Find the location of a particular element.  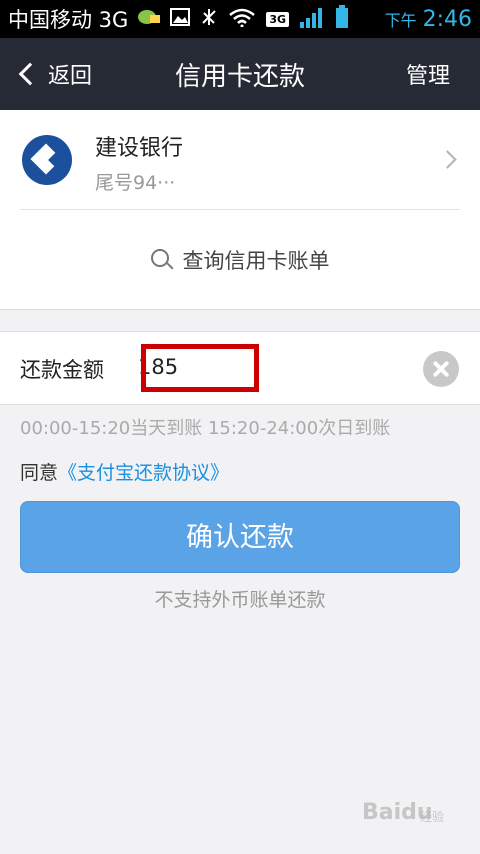

agreement-link: 《支付宝还款协议》 is located at coordinates (143, 473).